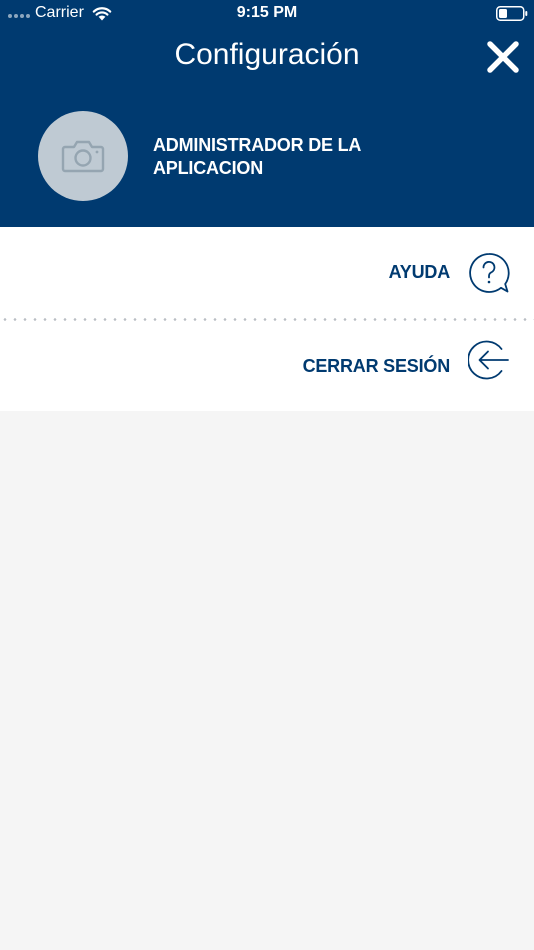 This screenshot has height=950, width=534. Describe the element at coordinates (267, 54) in the screenshot. I see `page-title: Configuración` at that location.